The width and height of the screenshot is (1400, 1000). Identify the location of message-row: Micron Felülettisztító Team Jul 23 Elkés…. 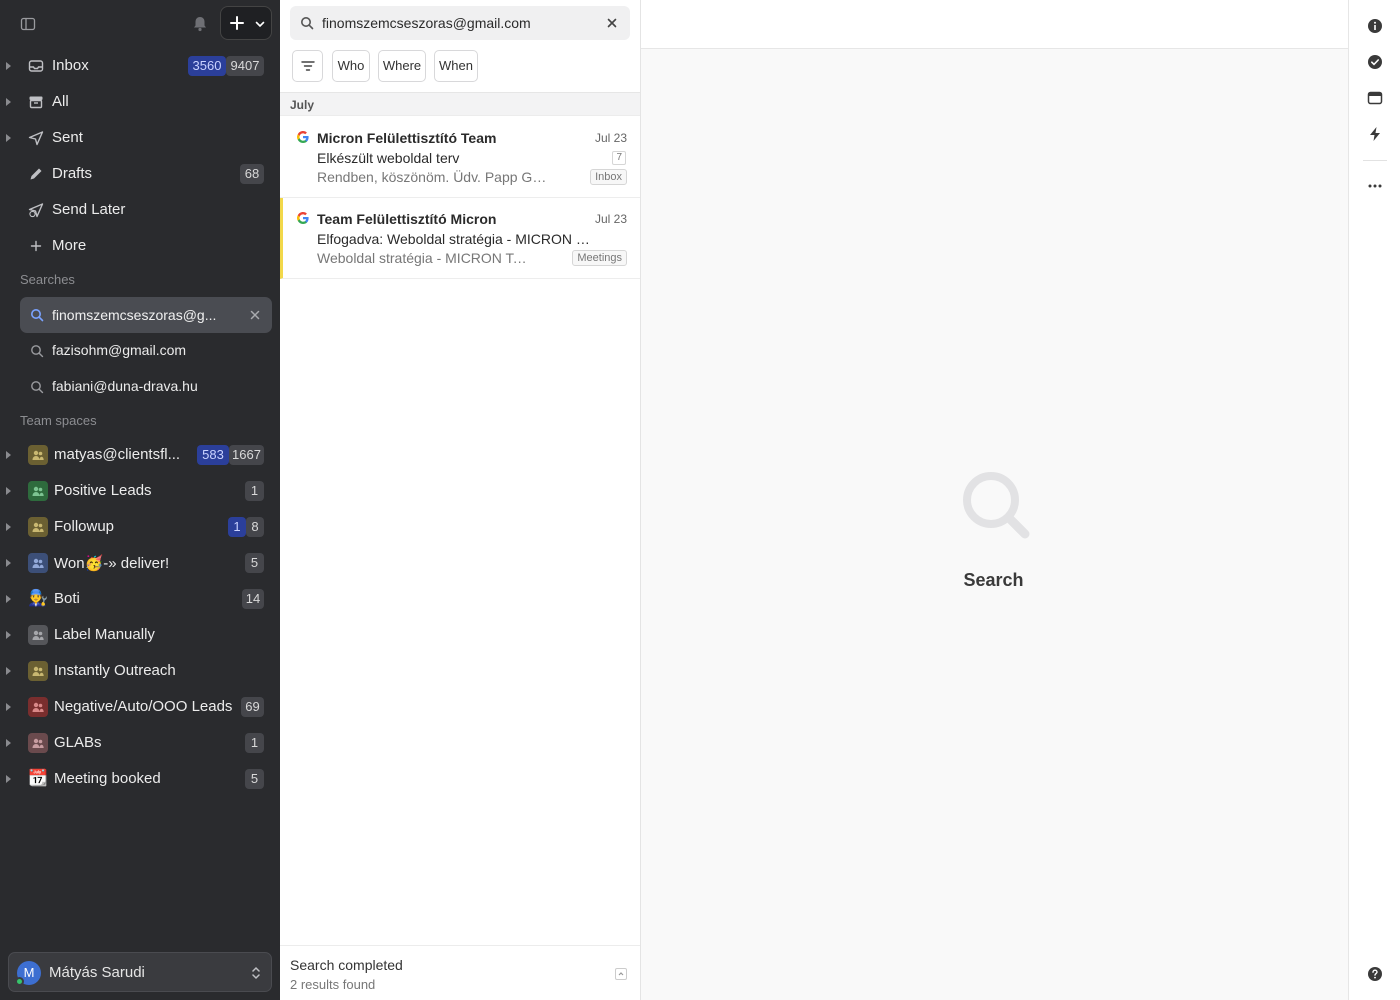
(460, 157).